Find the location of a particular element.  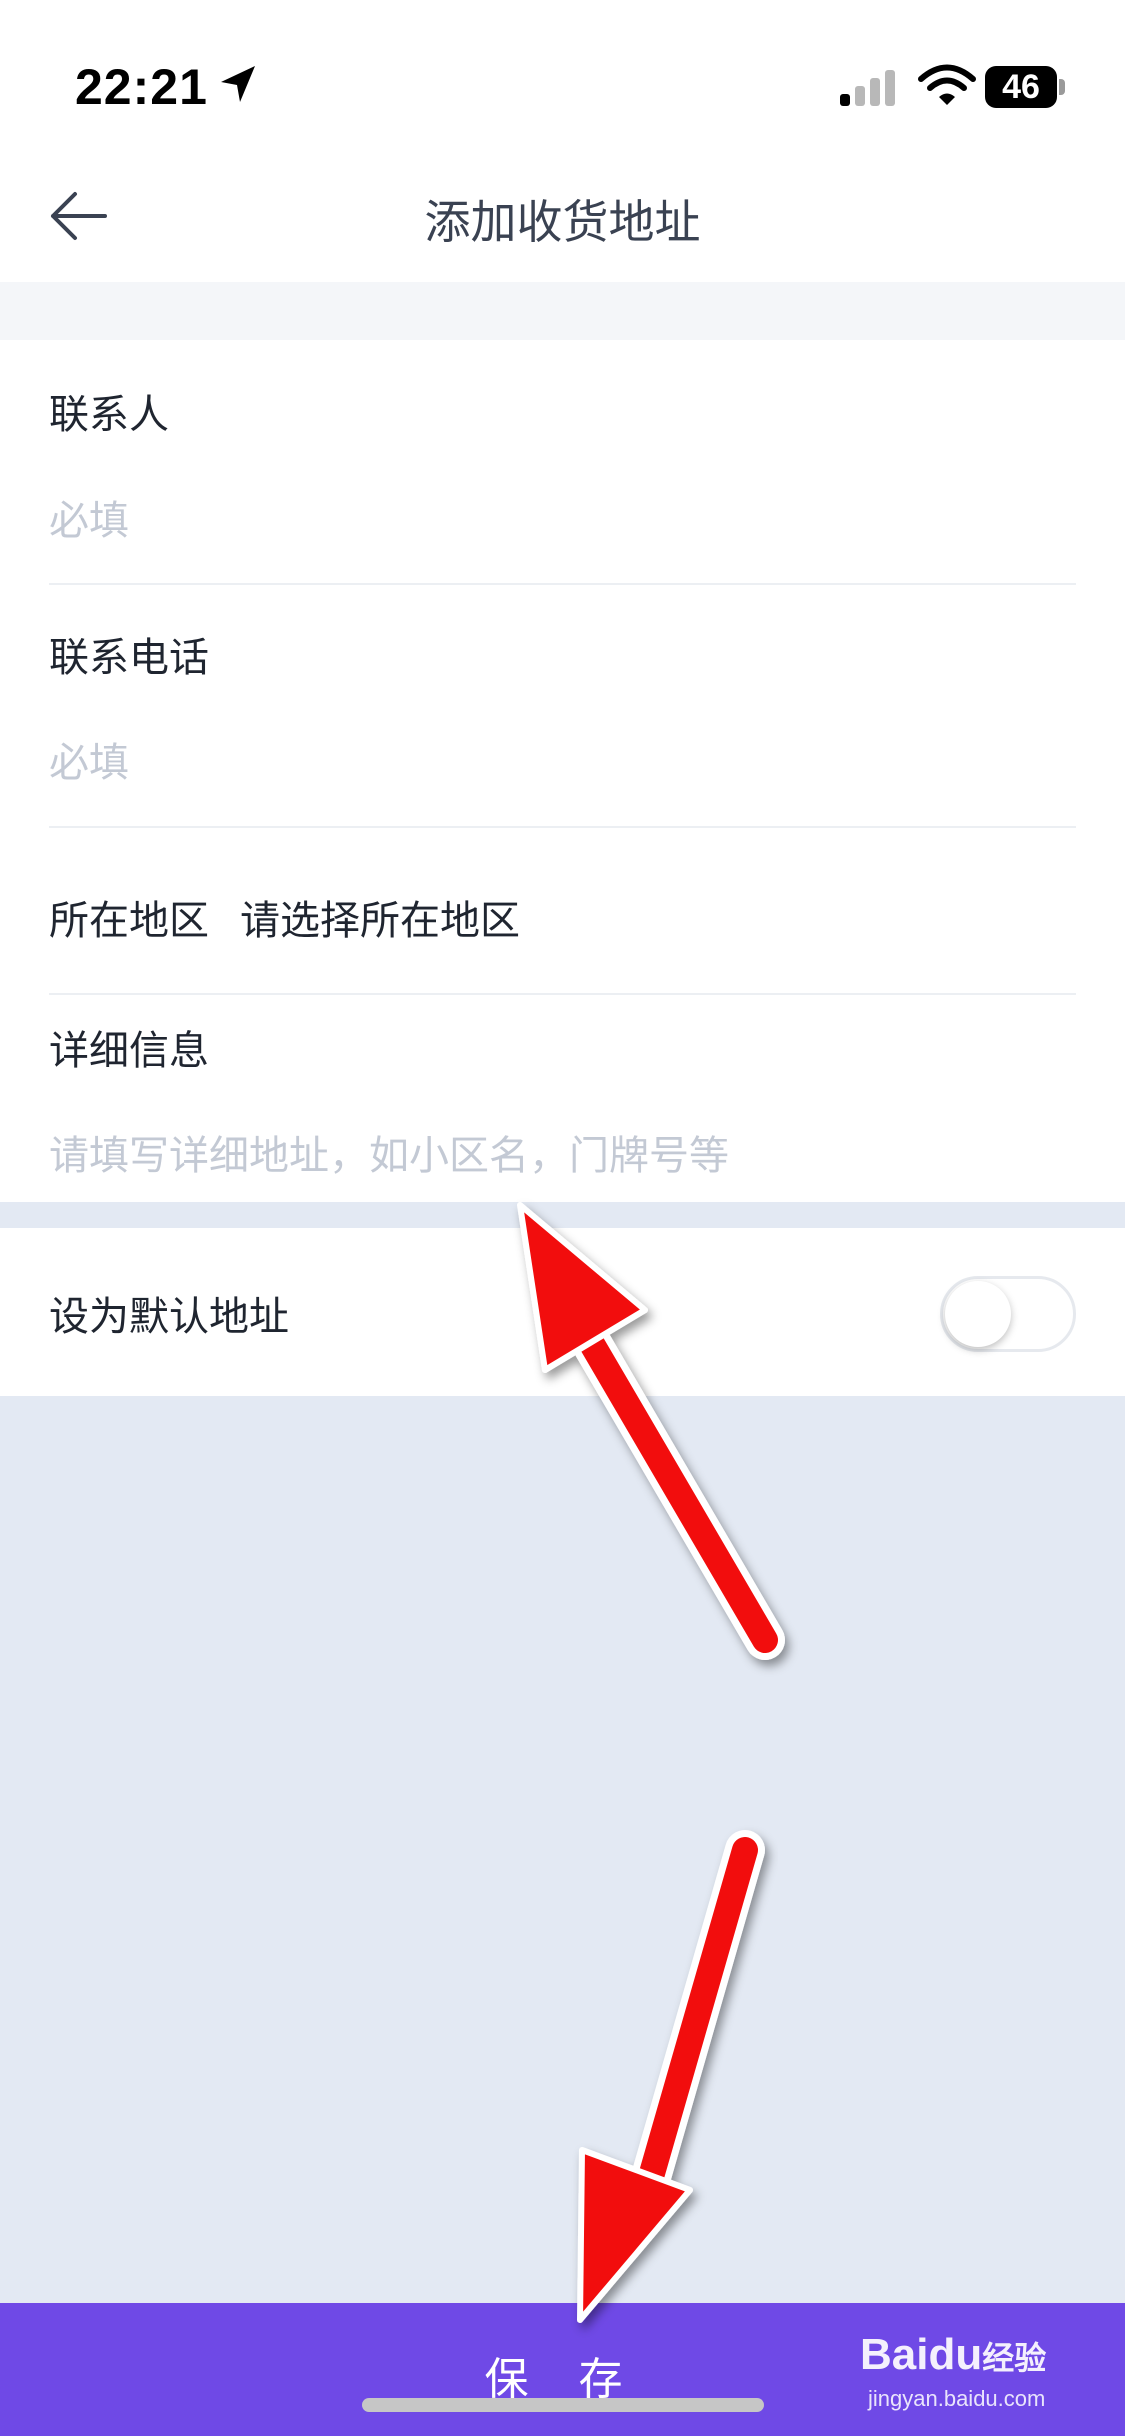

status-bar: 22:21 46 is located at coordinates (562, 75).